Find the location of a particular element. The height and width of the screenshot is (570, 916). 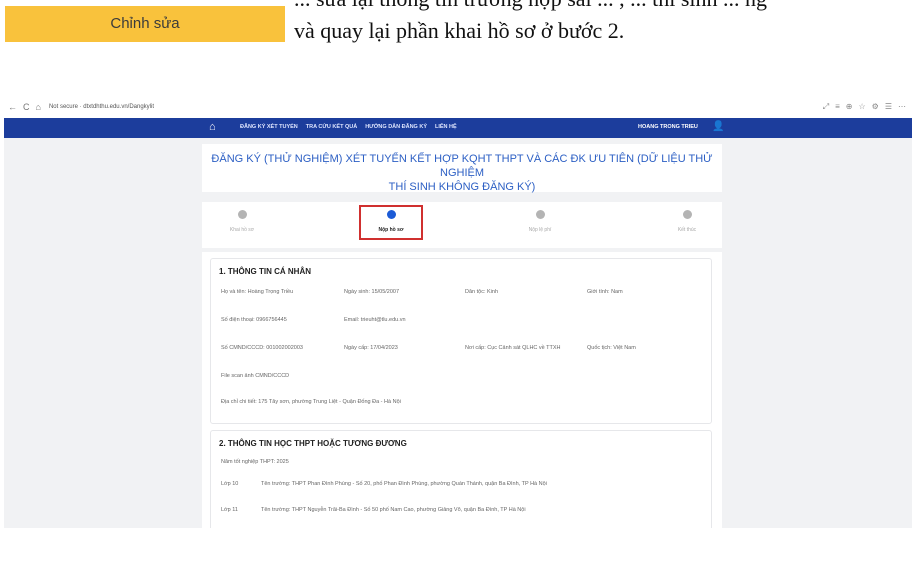

field-dob: Ngày sinh: 15/05/2007 is located at coordinates (372, 292).